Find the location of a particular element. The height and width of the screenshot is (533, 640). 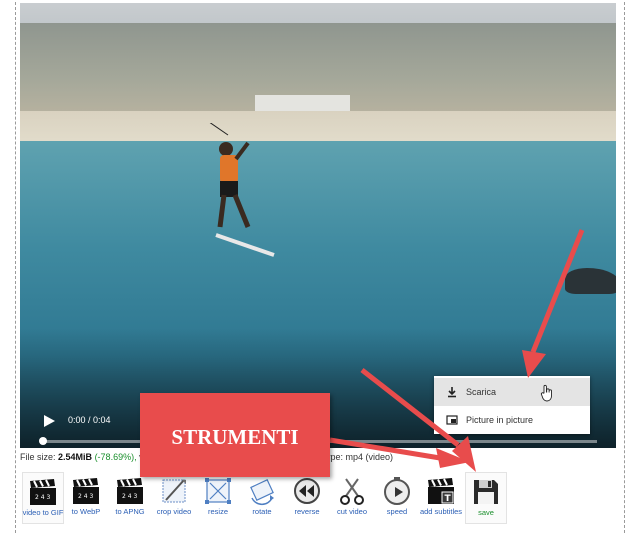

scissors-icon is located at coordinates (352, 491).